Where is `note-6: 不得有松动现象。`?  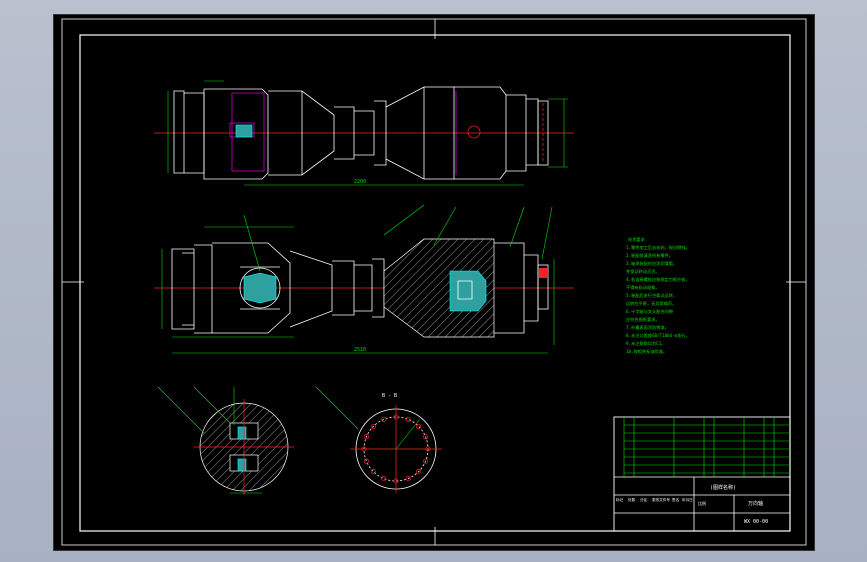 note-6: 不得有松动现象。 is located at coordinates (643, 287).